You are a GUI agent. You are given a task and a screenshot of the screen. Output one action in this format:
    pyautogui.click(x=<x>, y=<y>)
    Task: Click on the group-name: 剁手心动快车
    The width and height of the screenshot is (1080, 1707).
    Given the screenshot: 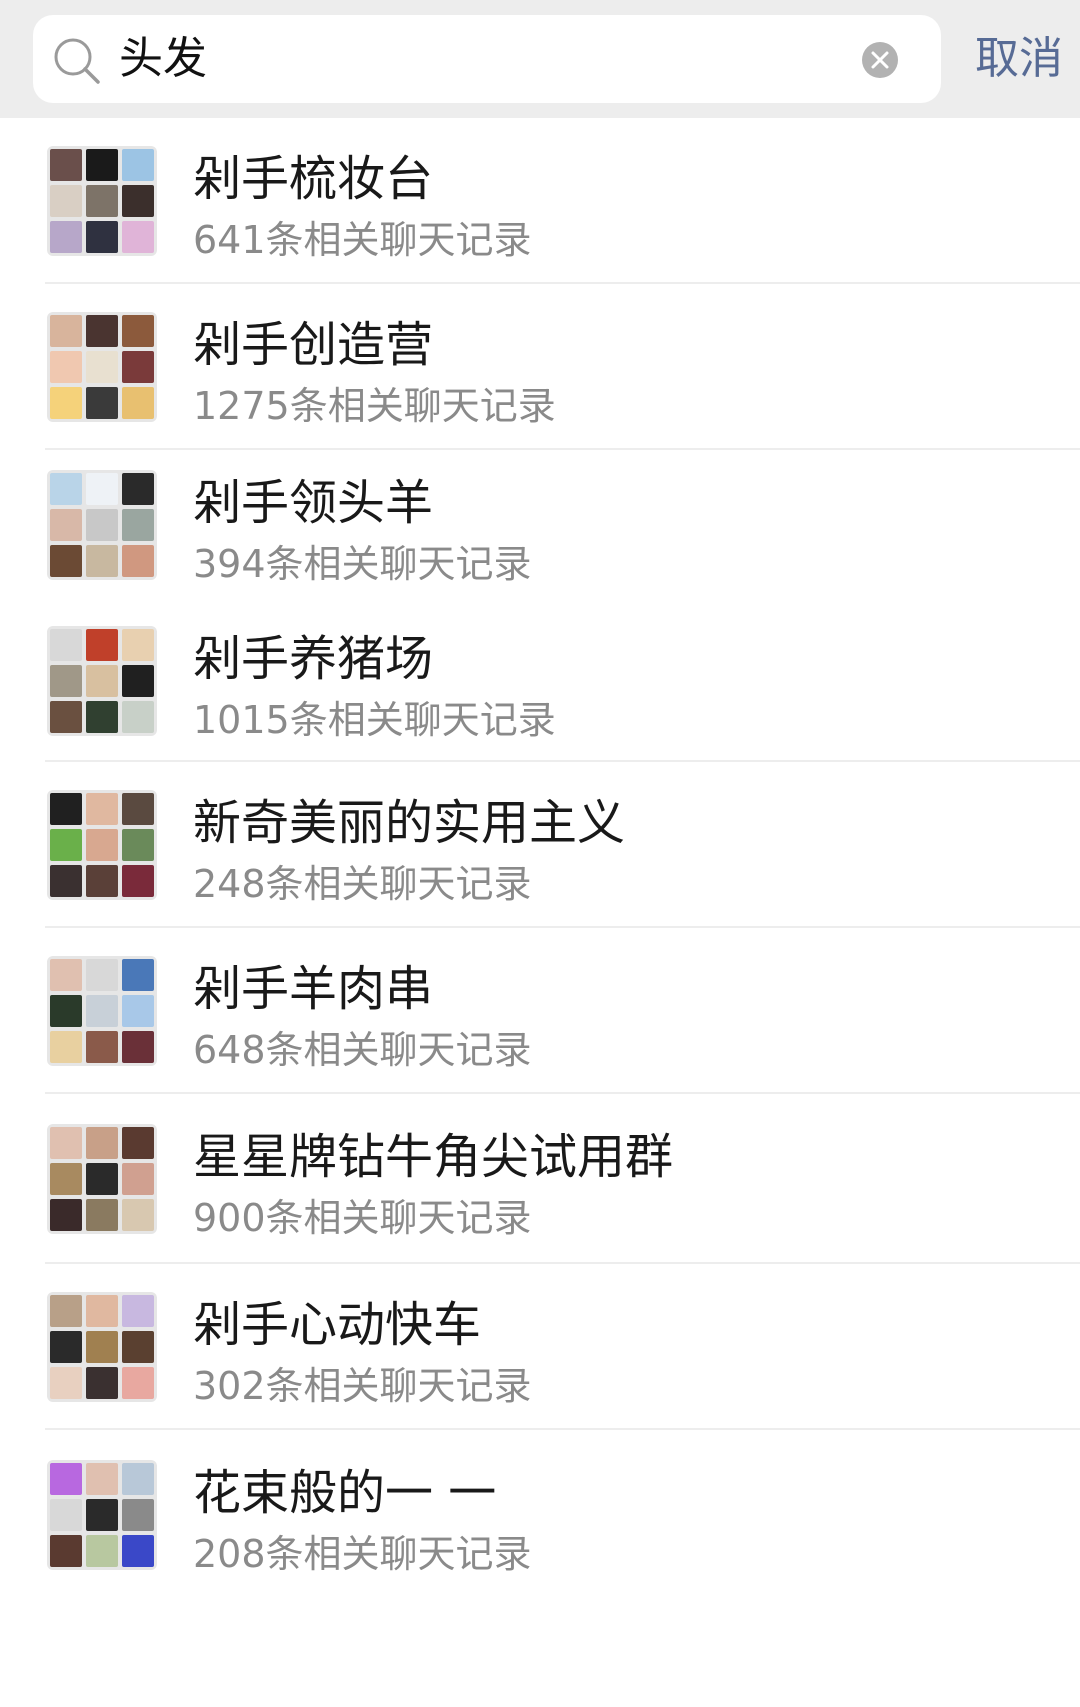 What is the action you would take?
    pyautogui.click(x=337, y=1325)
    